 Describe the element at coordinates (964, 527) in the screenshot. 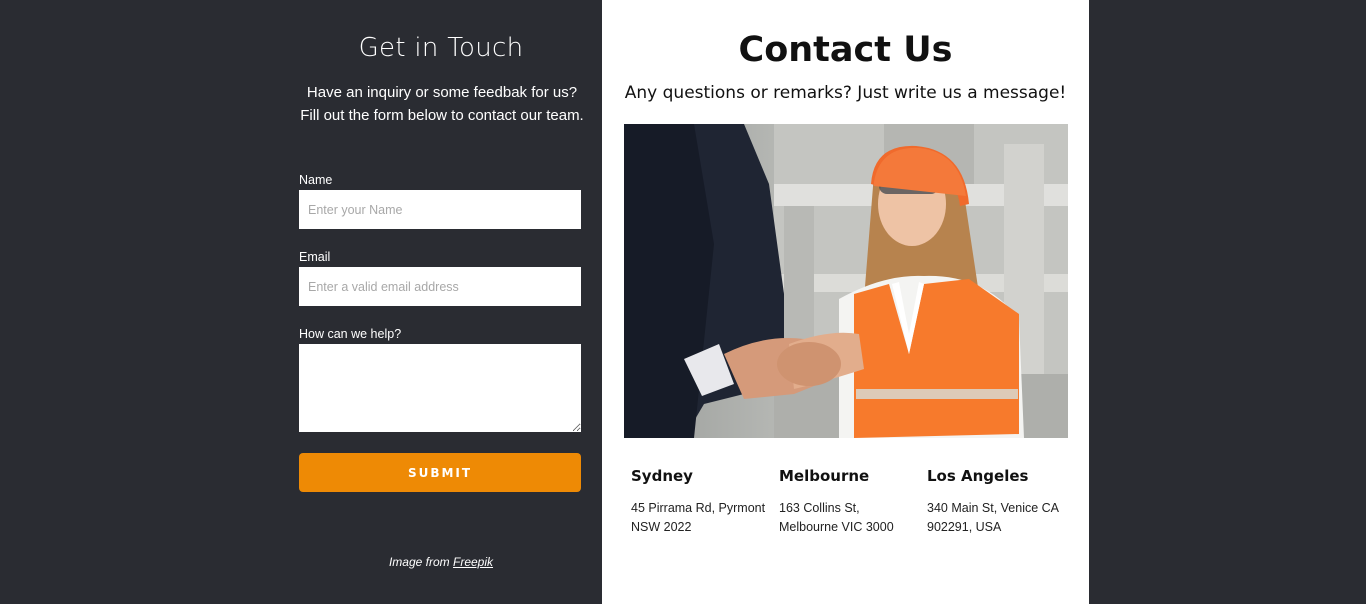

I see `office-address-line: 902291, USA` at that location.